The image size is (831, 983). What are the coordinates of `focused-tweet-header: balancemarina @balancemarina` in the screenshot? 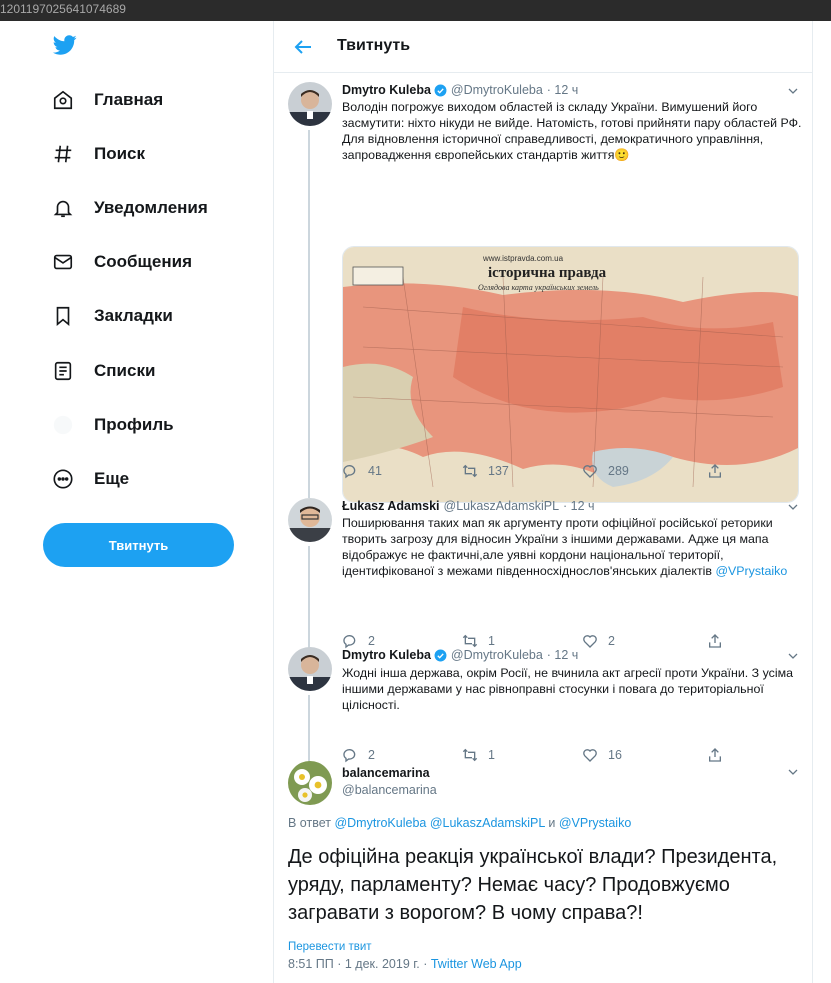 It's located at (389, 781).